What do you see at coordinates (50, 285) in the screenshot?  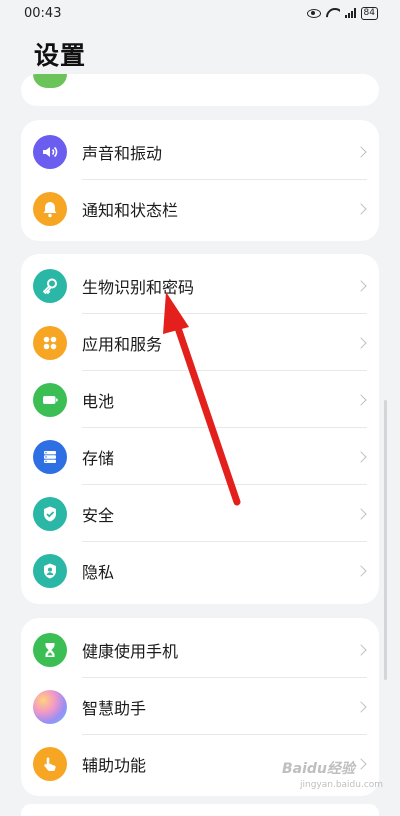 I see `key-icon` at bounding box center [50, 285].